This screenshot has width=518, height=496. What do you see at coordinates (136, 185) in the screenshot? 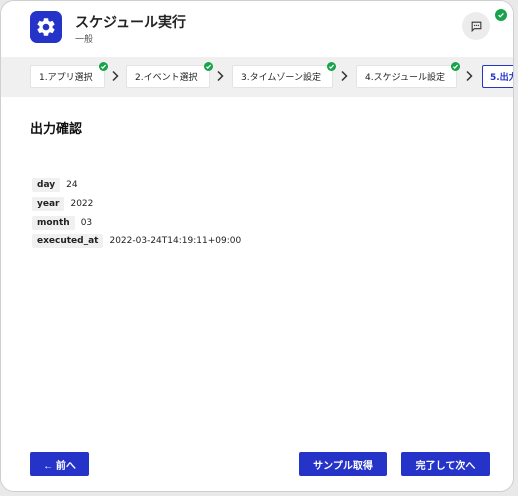
I see `list-item: day 24` at bounding box center [136, 185].